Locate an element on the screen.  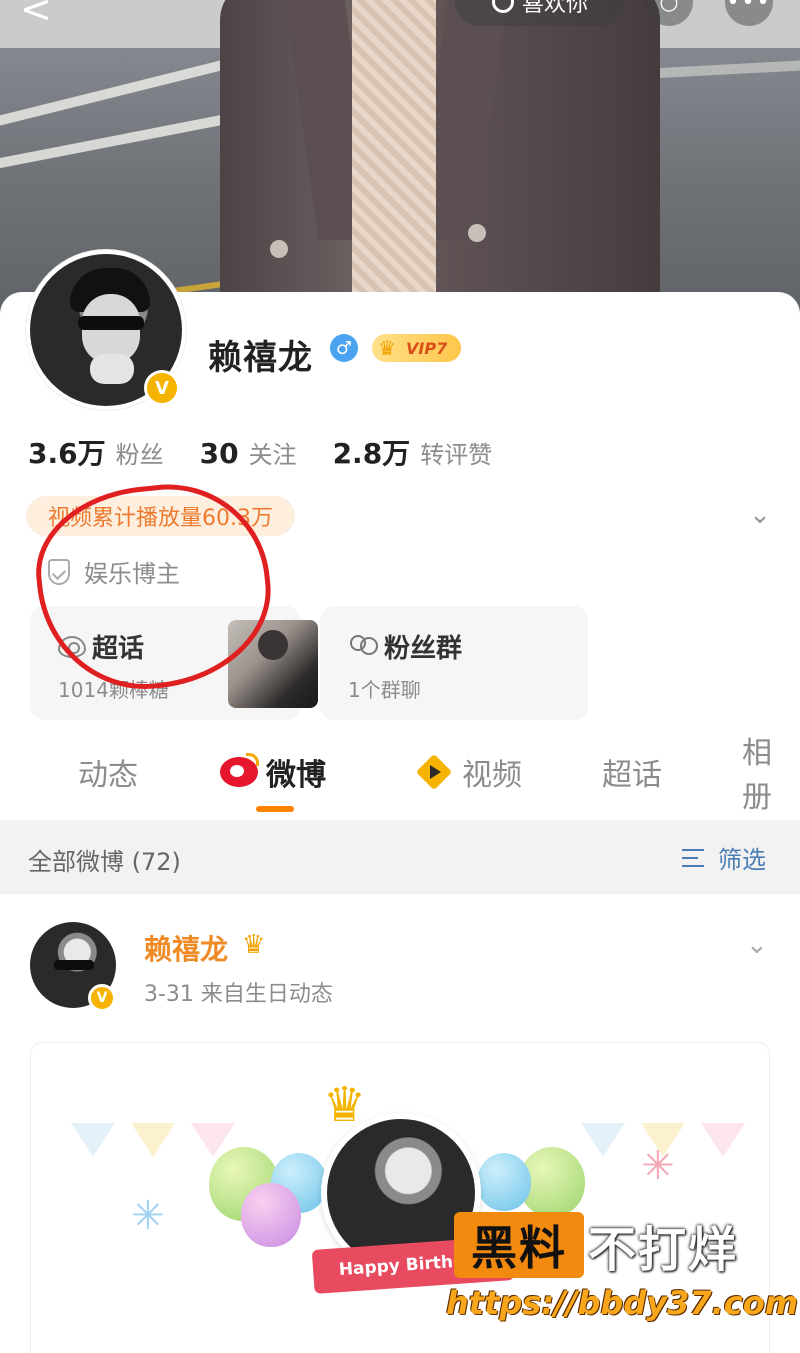
stat-number: 3.6万 is located at coordinates (67, 453).